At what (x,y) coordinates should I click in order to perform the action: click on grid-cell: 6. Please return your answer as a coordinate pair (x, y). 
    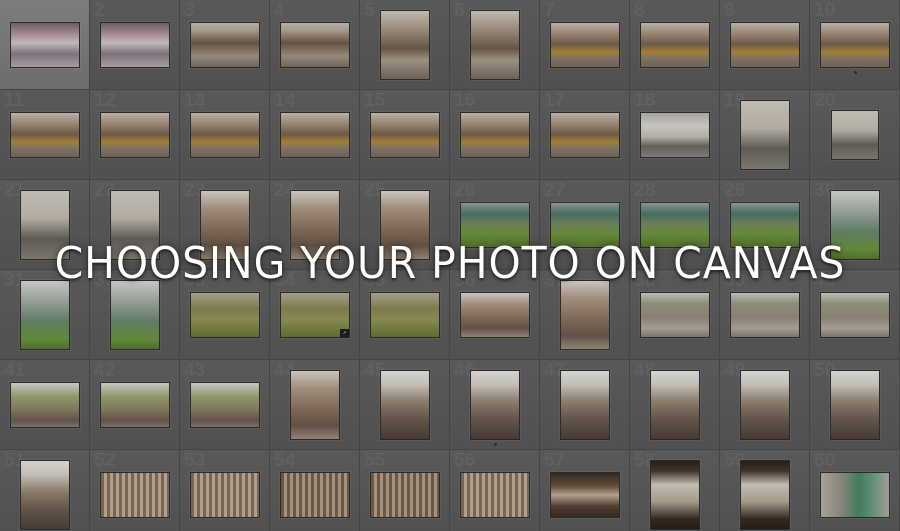
    Looking at the image, I should click on (495, 45).